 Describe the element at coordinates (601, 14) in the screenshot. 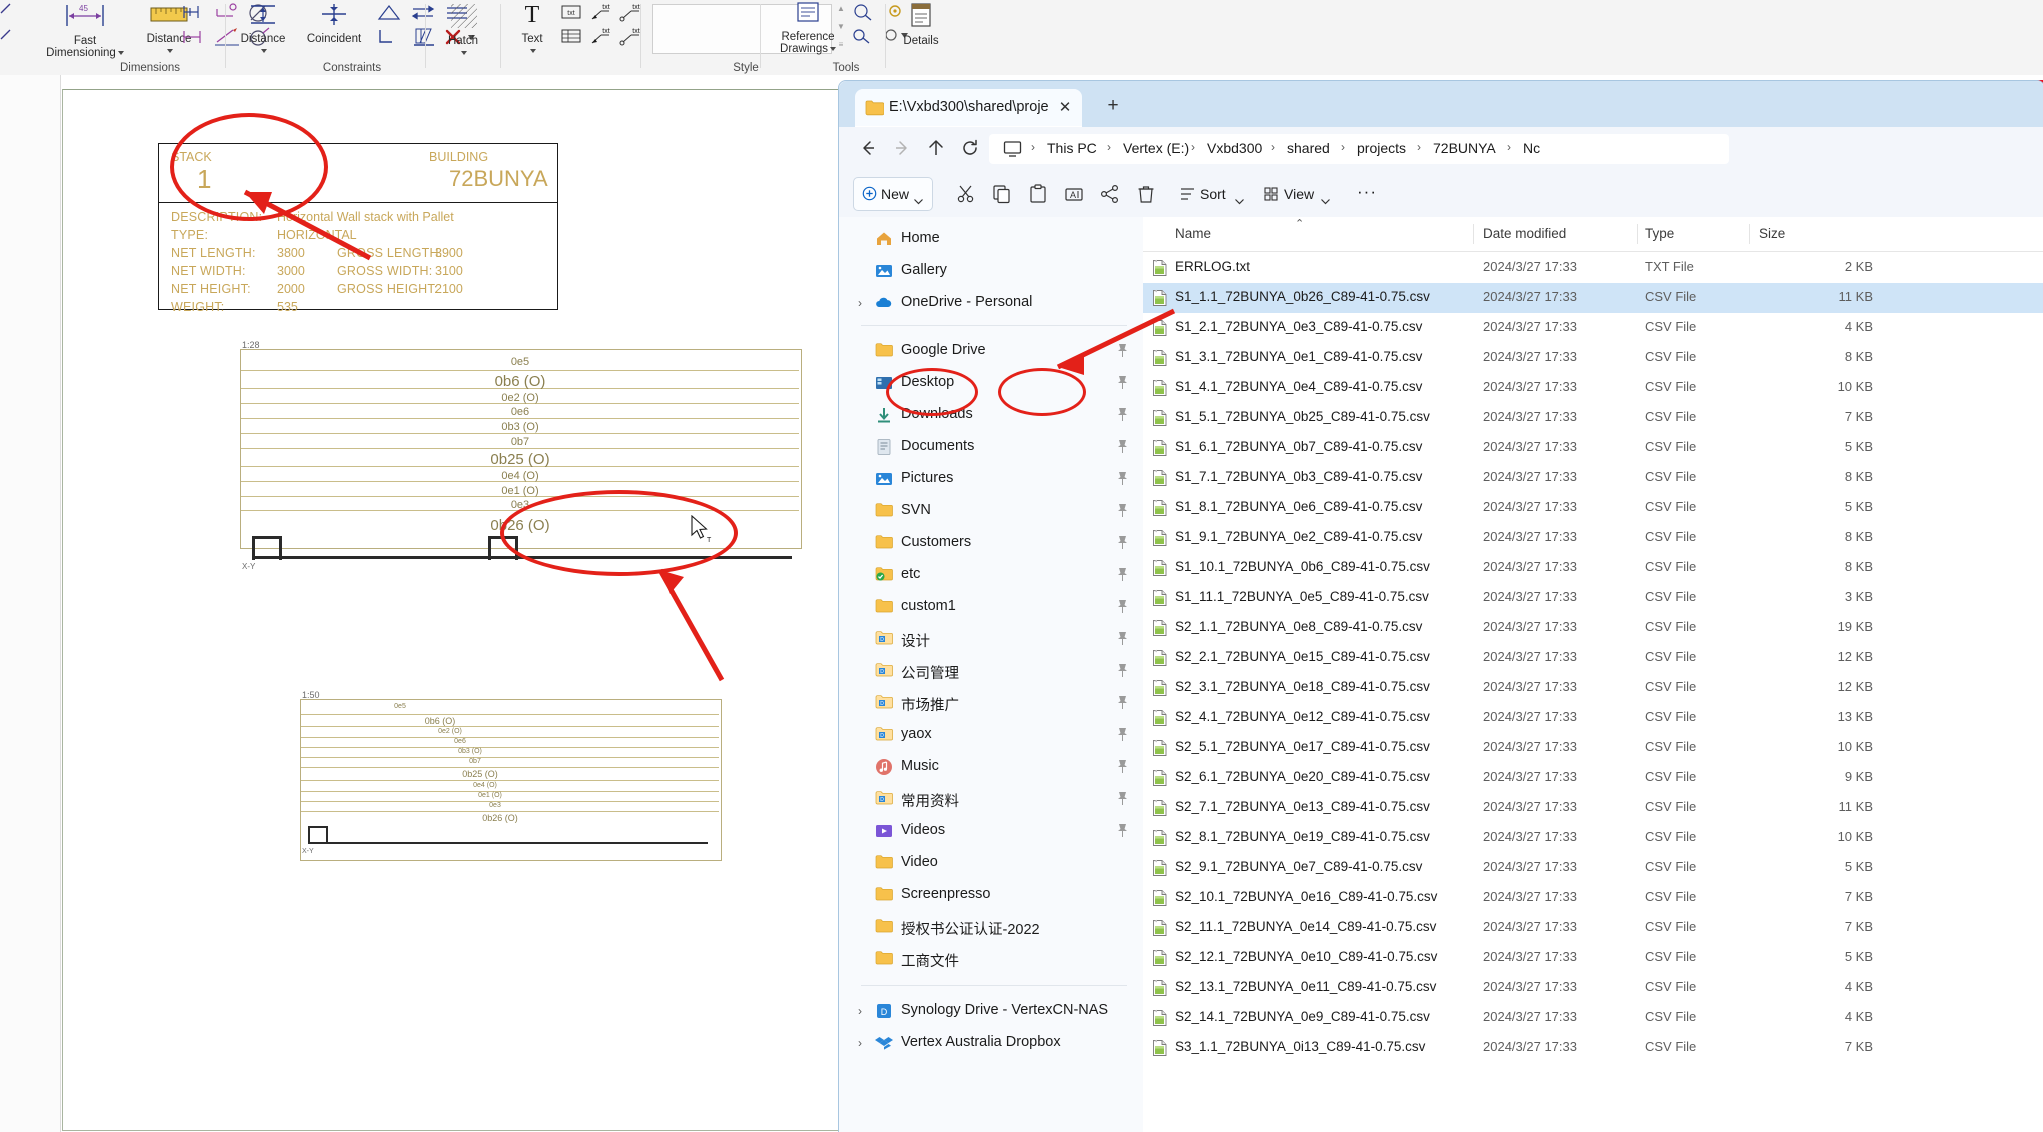

I see `leader-text-filled-icon-btn: txt` at that location.